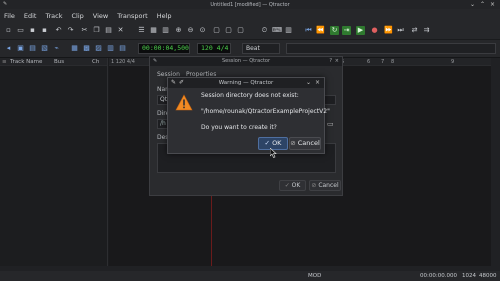 The image size is (500, 281). Describe the element at coordinates (164, 48) in the screenshot. I see `time-display: 00:00:04,500` at that location.